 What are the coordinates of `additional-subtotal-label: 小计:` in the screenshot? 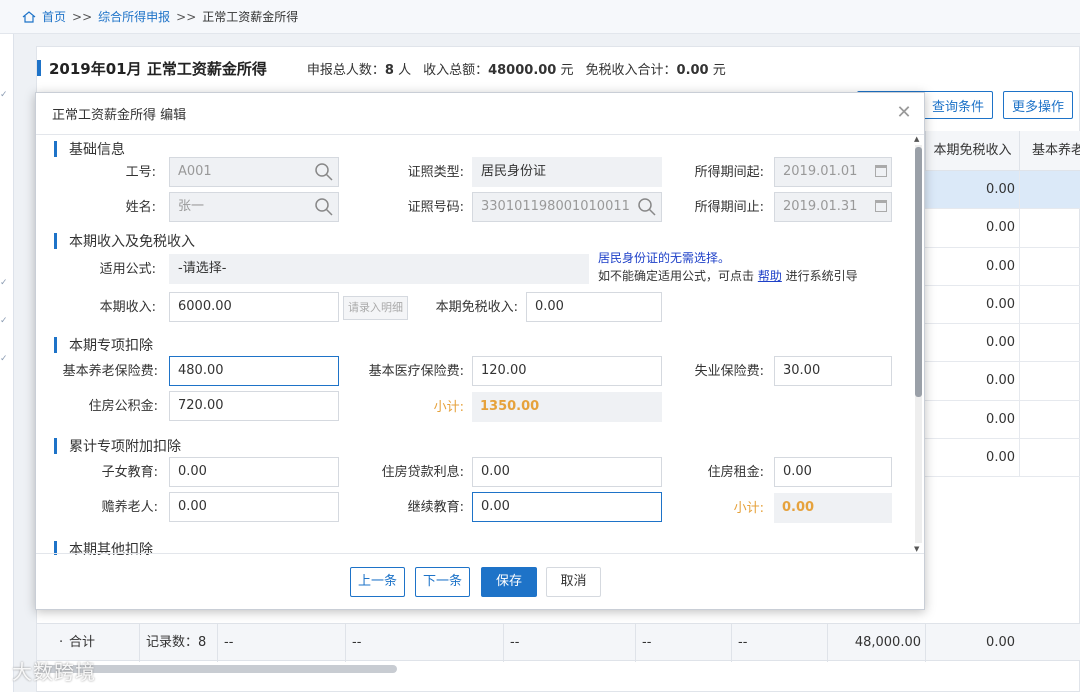 It's located at (748, 508).